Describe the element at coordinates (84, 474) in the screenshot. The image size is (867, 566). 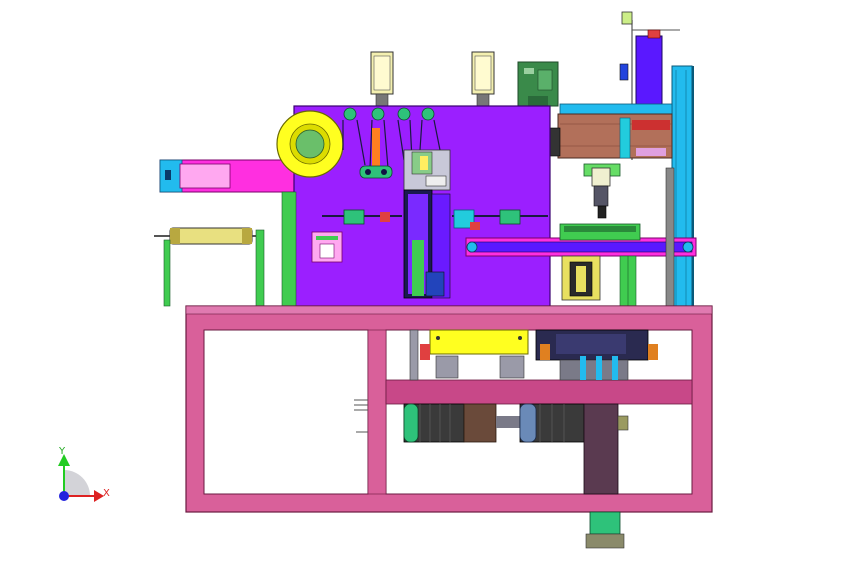
I see `coordinate-triad: Y X` at that location.